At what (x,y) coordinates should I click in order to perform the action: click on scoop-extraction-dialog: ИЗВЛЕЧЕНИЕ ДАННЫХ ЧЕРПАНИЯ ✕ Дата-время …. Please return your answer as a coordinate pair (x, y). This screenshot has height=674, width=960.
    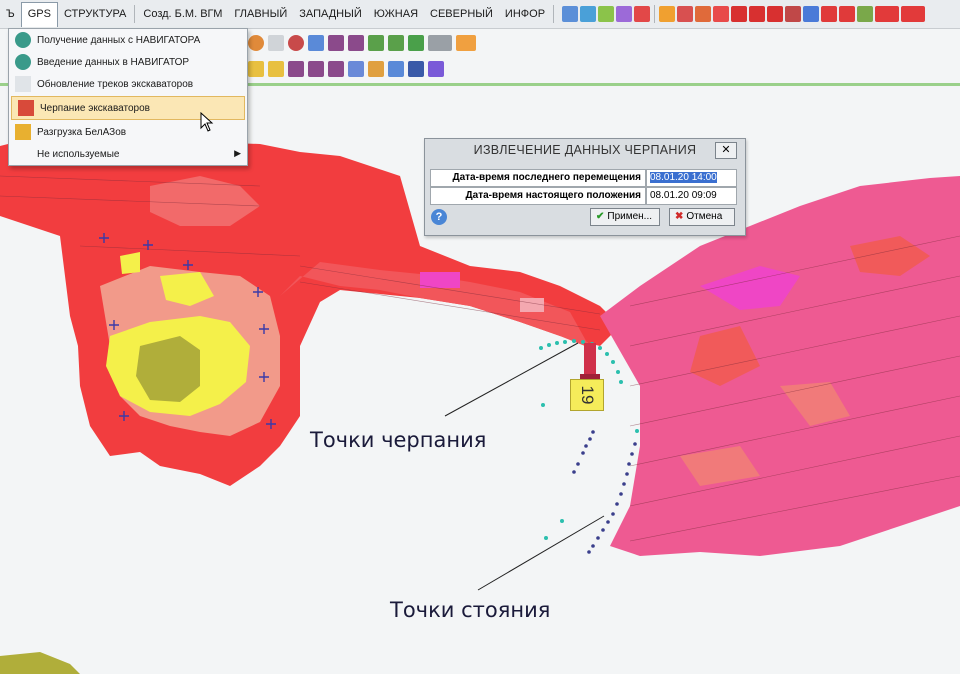
    Looking at the image, I should click on (585, 187).